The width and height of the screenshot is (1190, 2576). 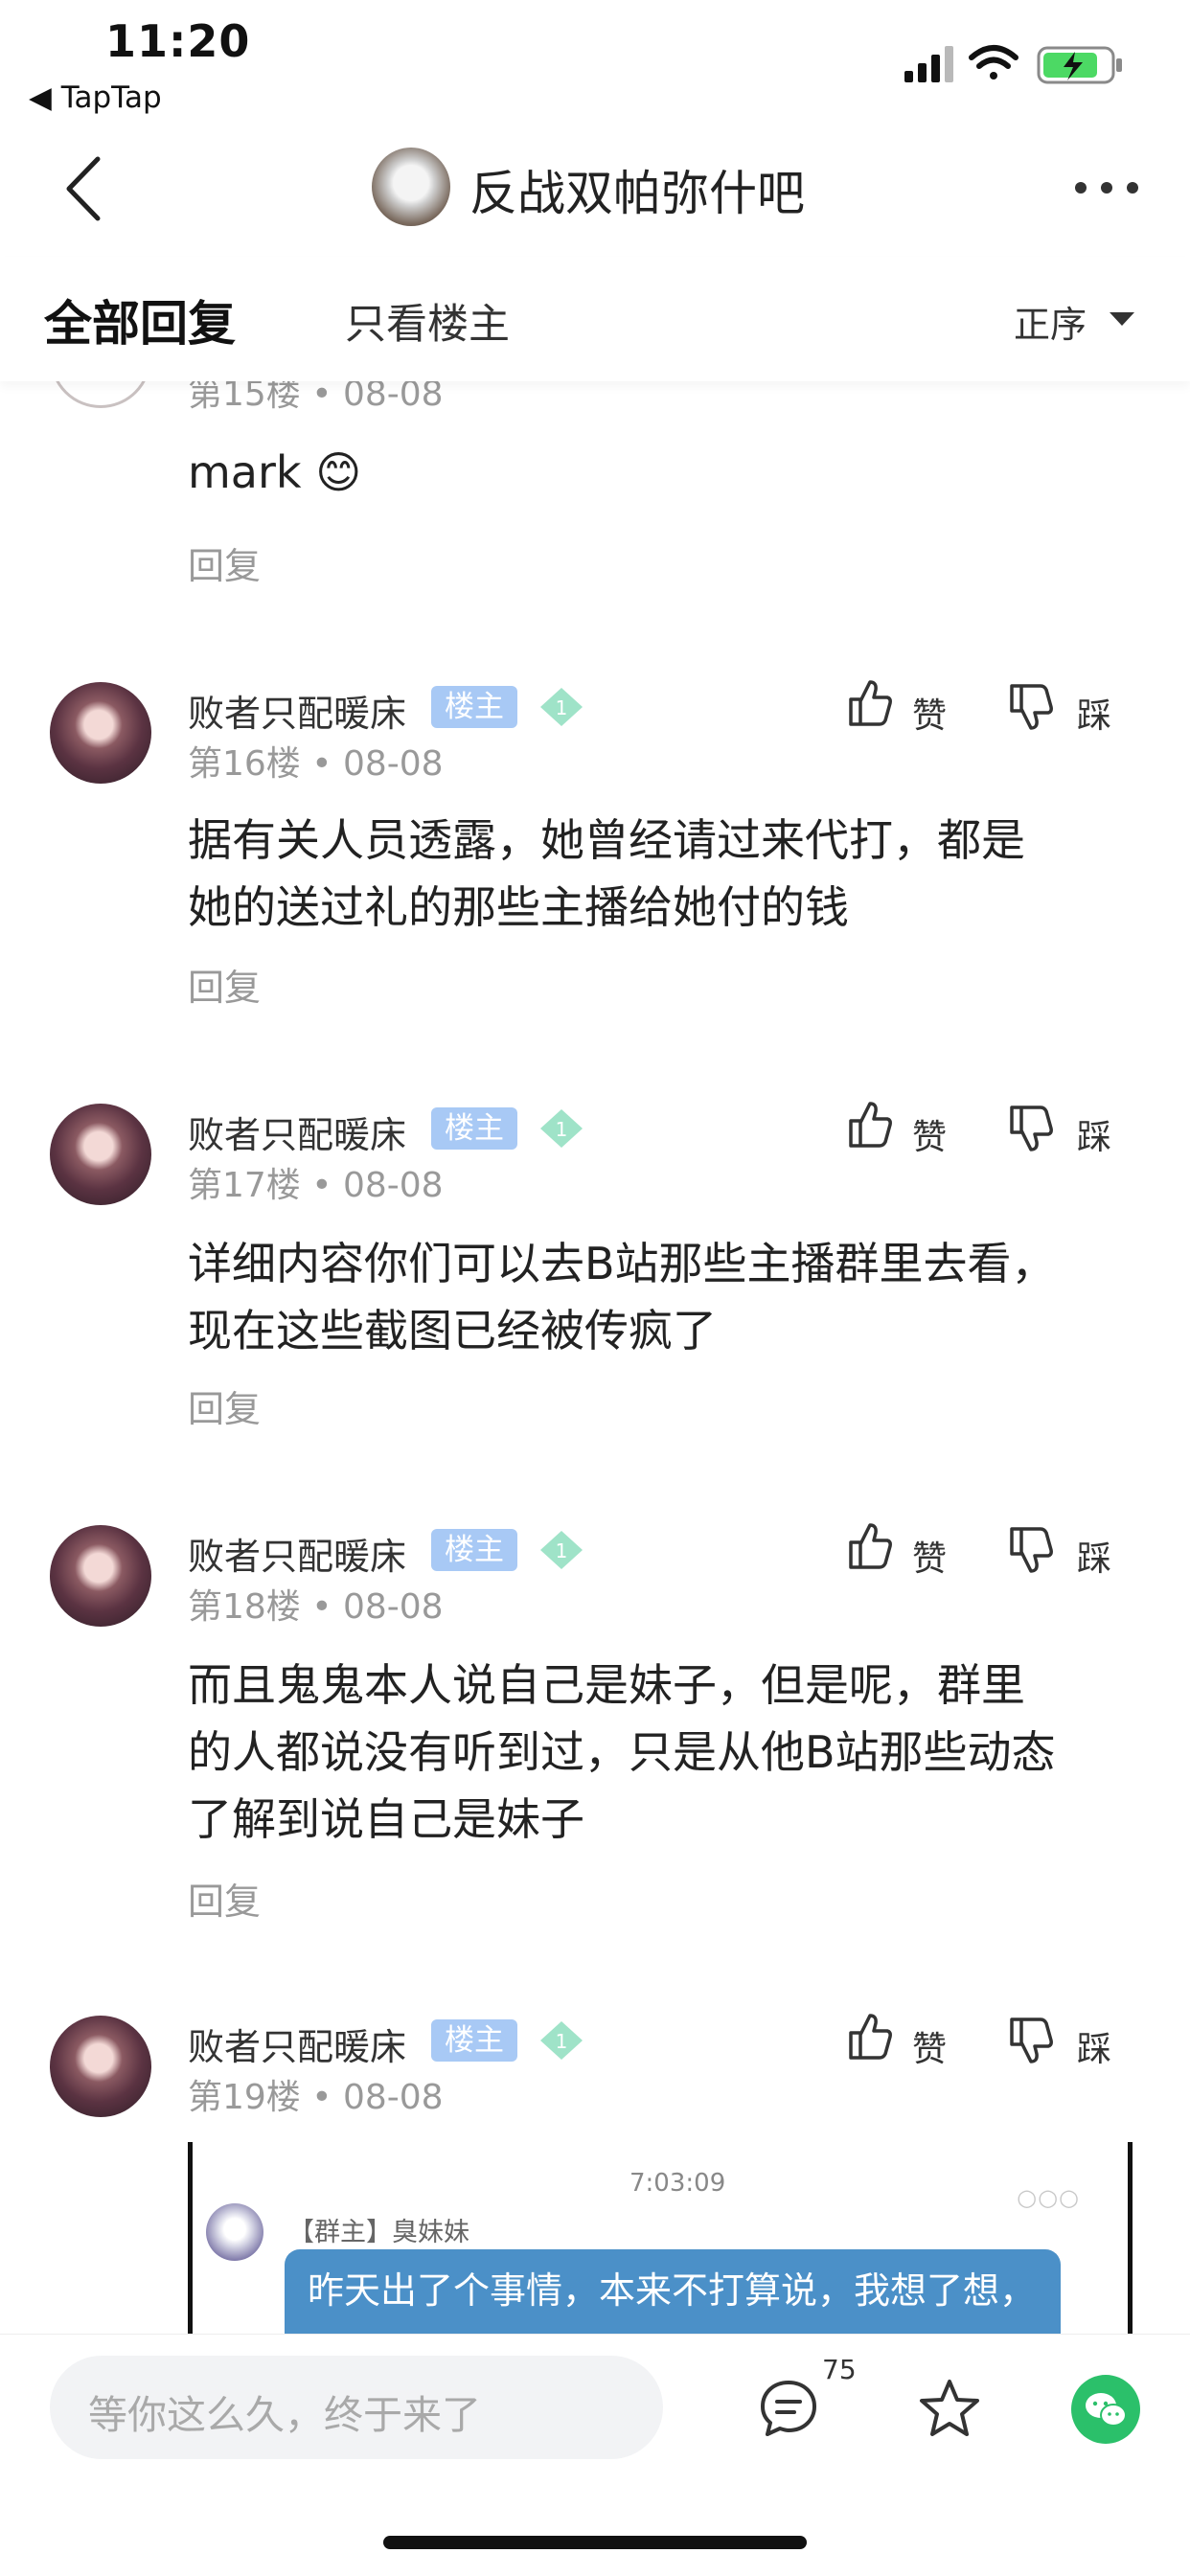 What do you see at coordinates (622, 1297) in the screenshot?
I see `comment-text: 详细内容你们可以去B站那些主播群里去看， 现在这些截图已经被传疯了` at bounding box center [622, 1297].